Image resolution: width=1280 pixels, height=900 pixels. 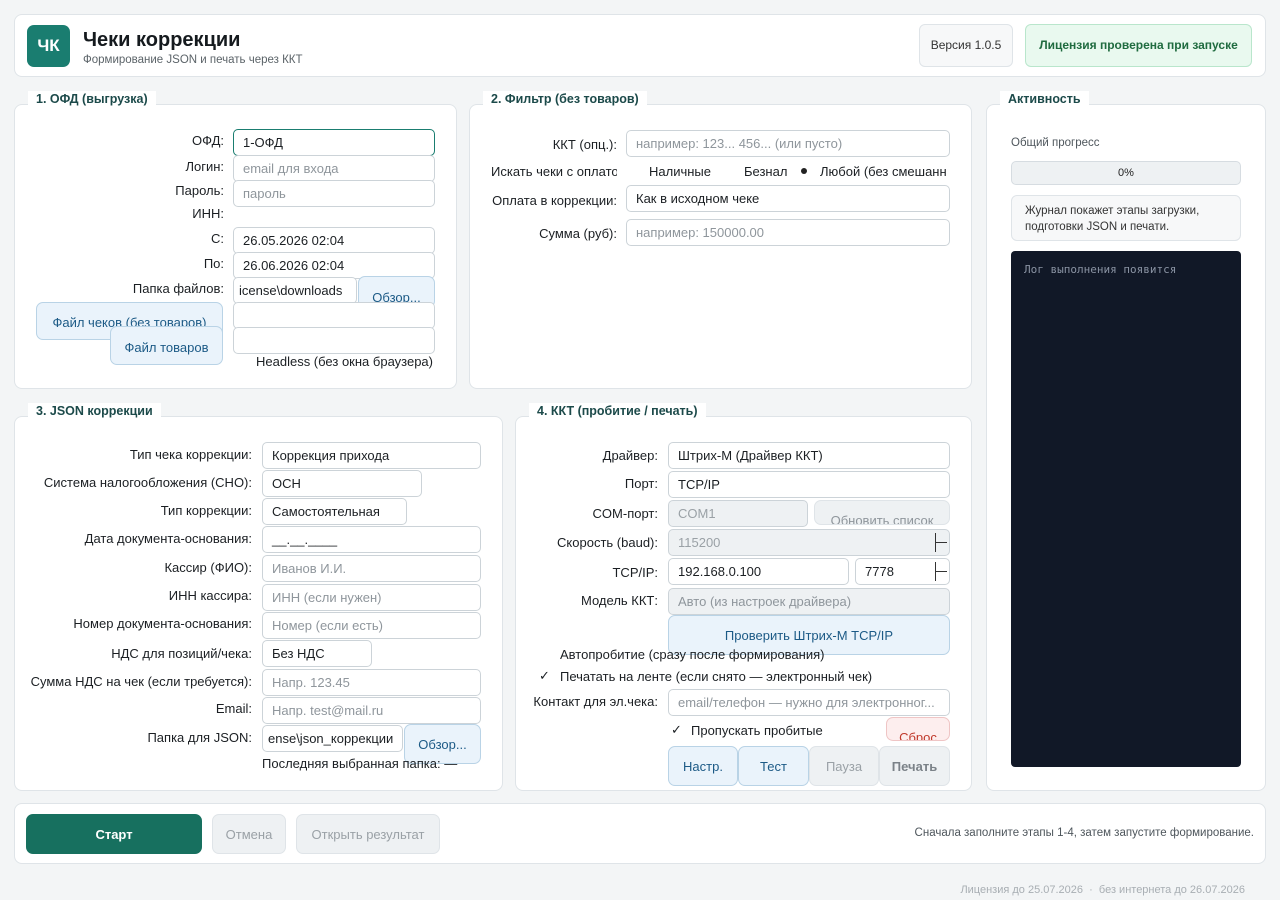 I want to click on vat-sum-label: Сумма НДС на чек (если требуется):, so click(x=141, y=681).